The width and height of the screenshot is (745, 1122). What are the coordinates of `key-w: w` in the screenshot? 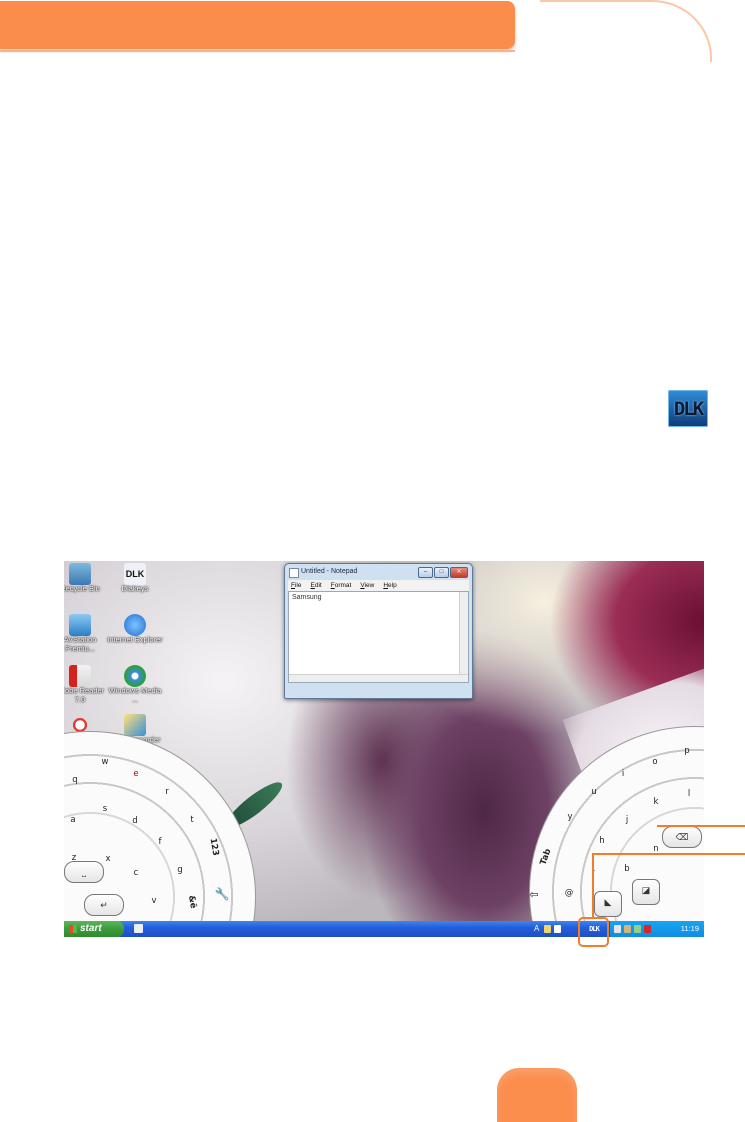 It's located at (105, 762).